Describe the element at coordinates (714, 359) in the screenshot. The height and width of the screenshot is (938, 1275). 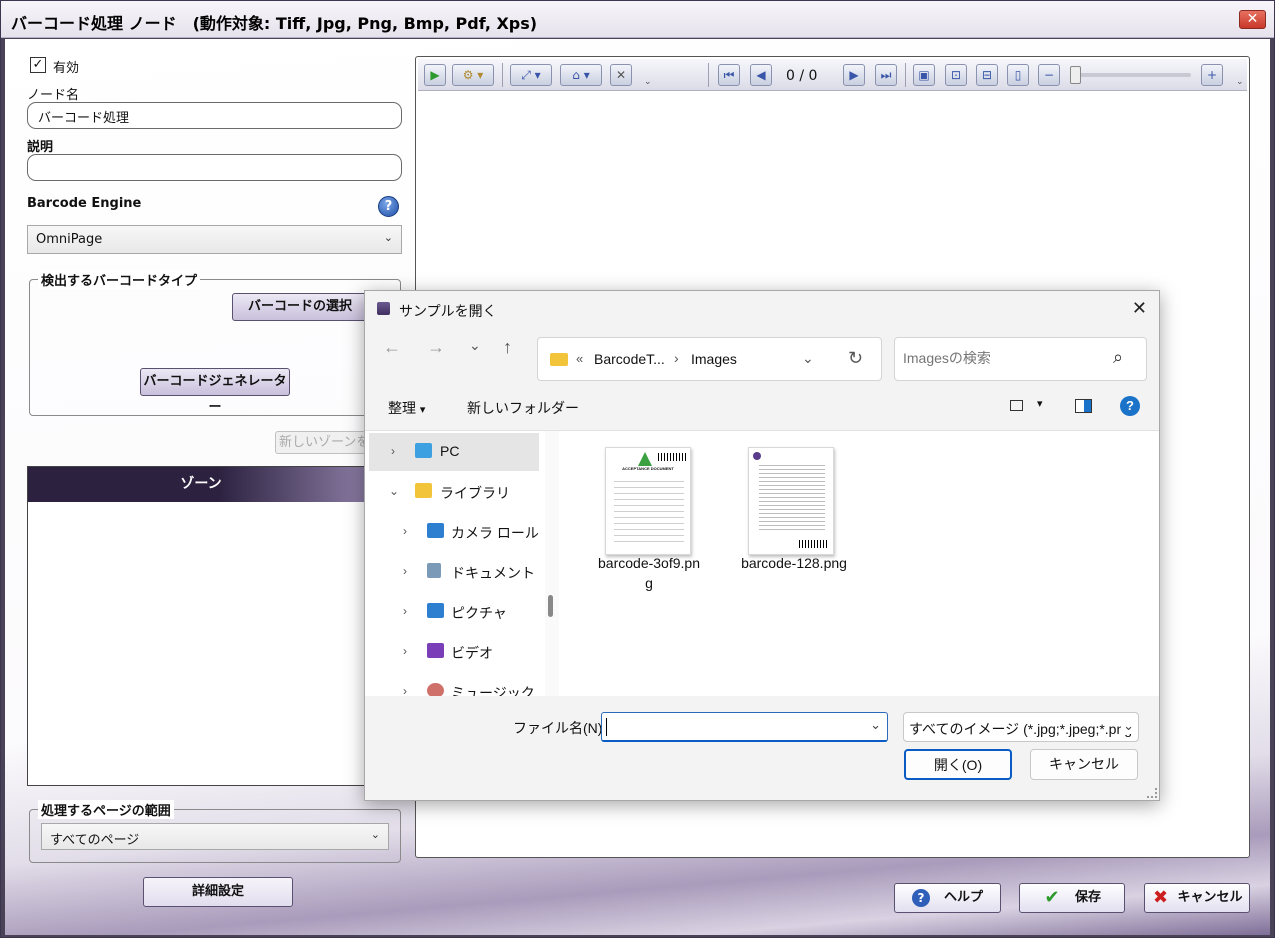
I see `address-current: Images` at that location.